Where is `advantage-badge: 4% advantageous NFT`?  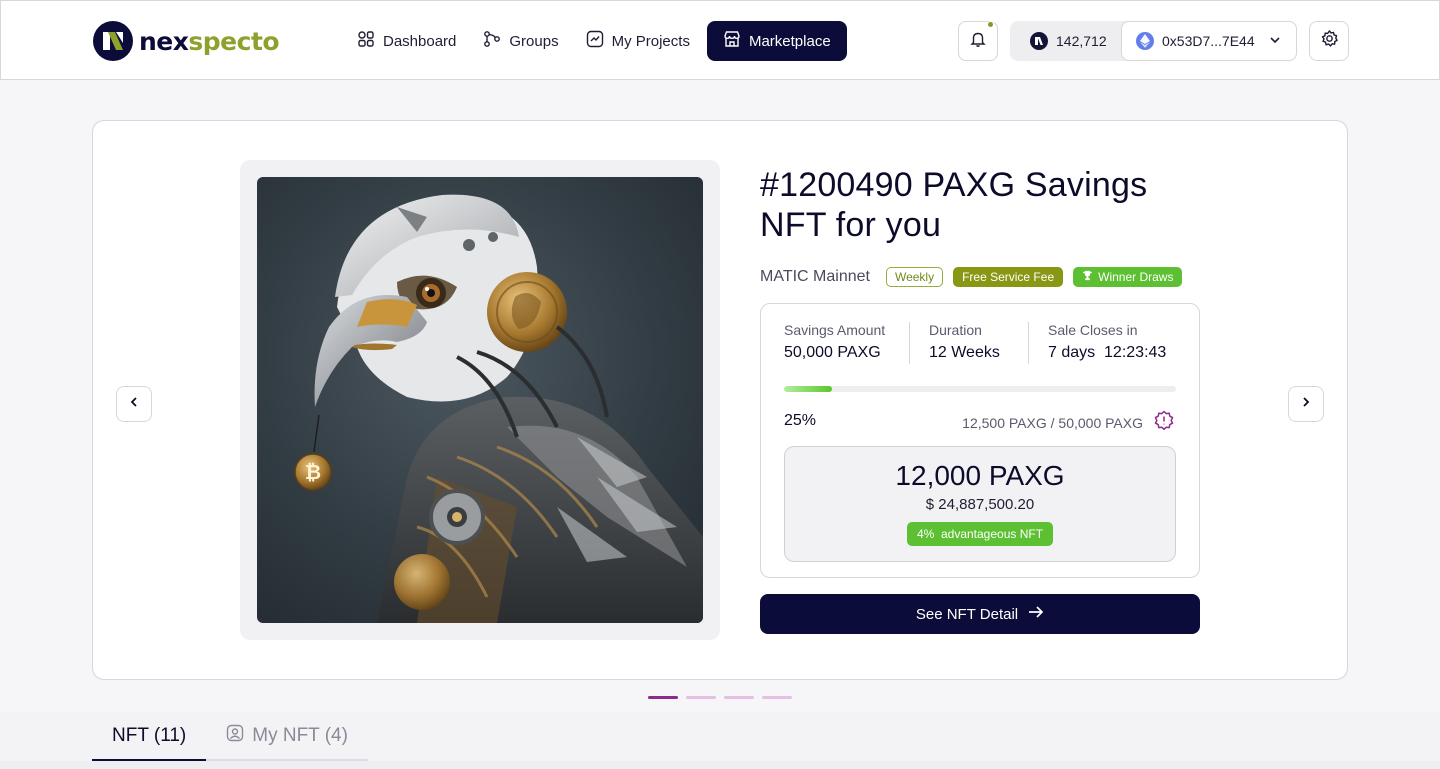 advantage-badge: 4% advantageous NFT is located at coordinates (980, 534).